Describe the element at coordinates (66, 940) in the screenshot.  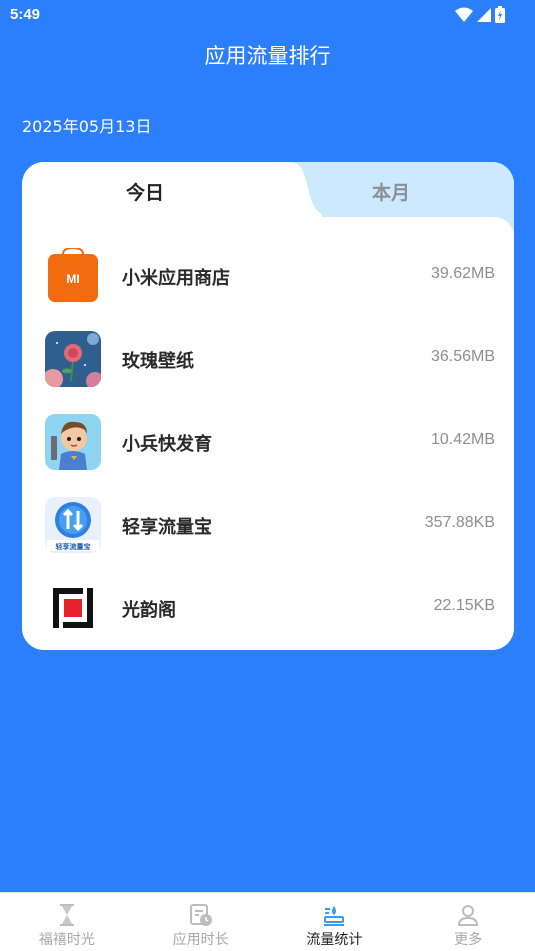
I see `nav-label: 福禧时光` at that location.